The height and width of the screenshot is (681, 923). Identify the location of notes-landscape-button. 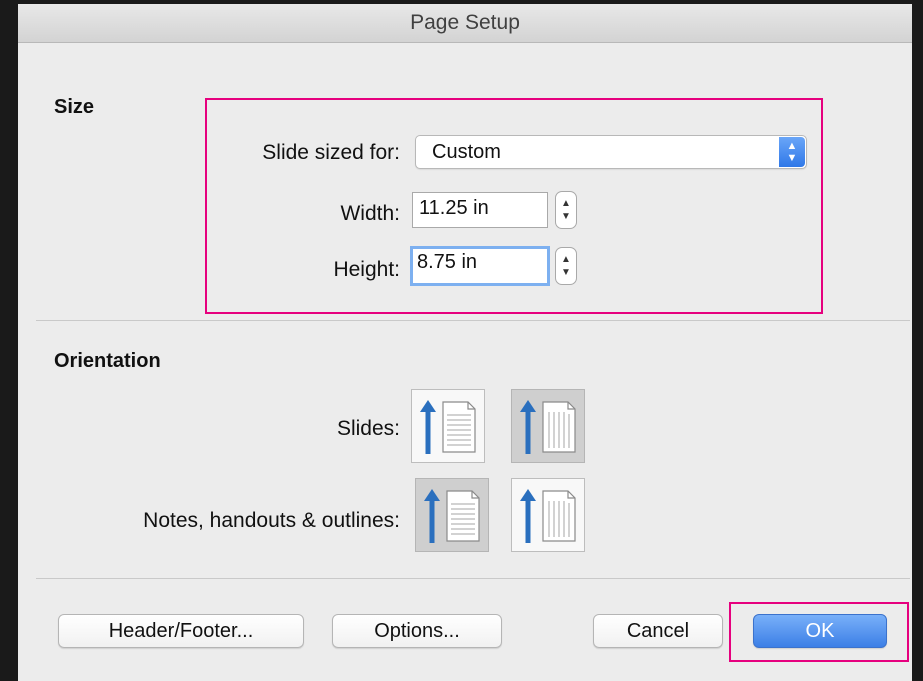
(548, 515).